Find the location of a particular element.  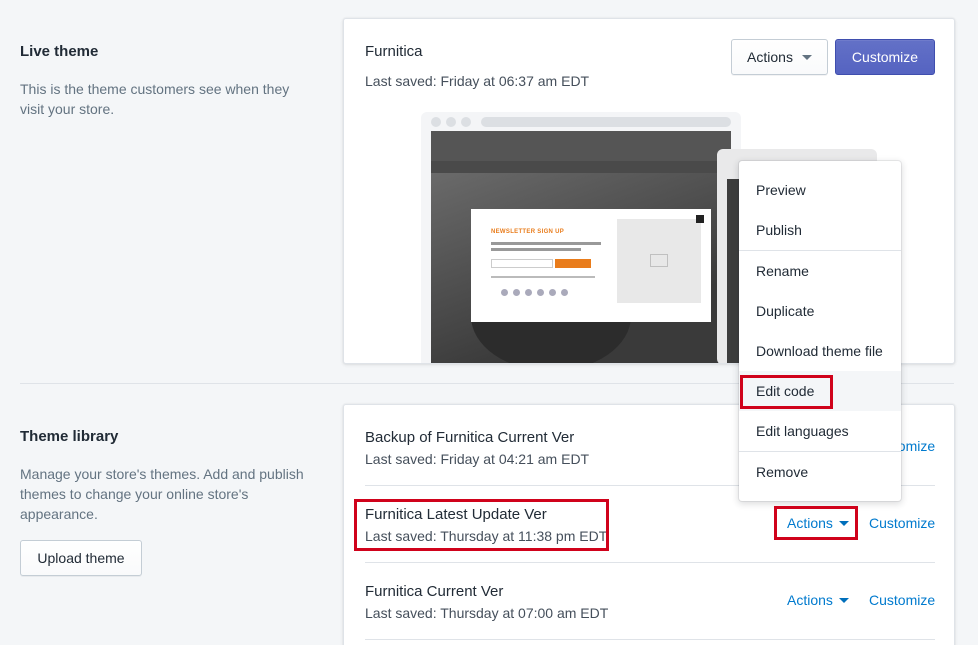

live-actions-button: Actions is located at coordinates (779, 57).